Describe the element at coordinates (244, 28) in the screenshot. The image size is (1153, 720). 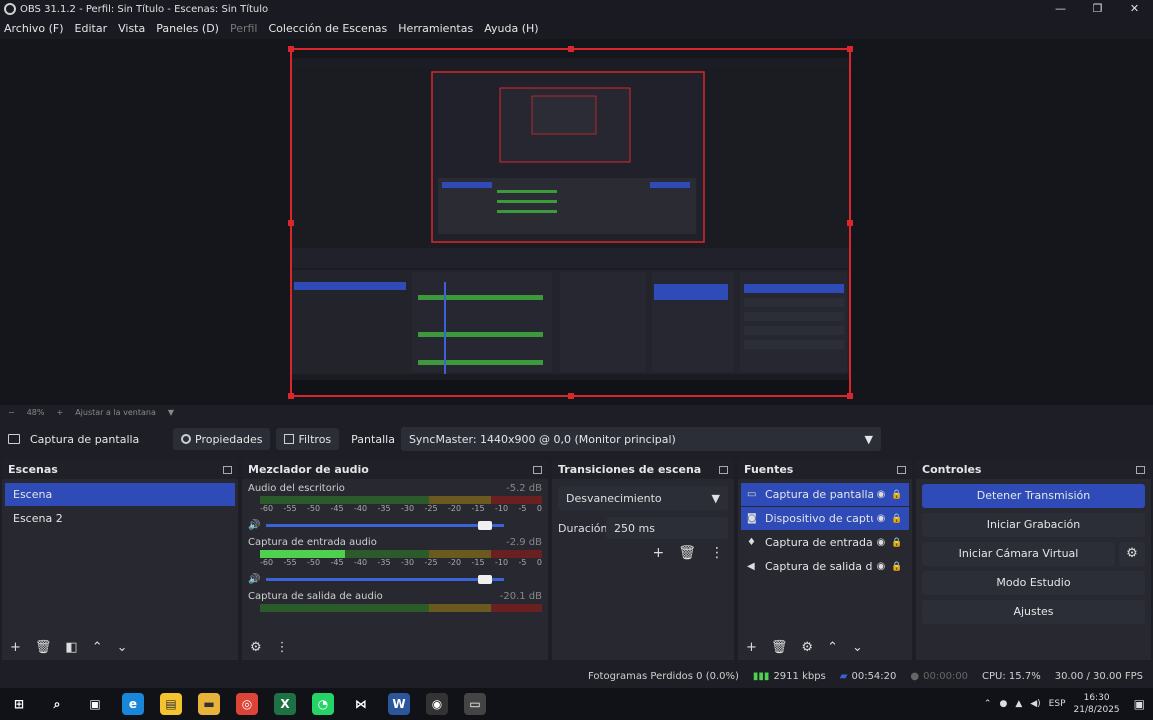
I see `menu-perfil: Perfil` at that location.